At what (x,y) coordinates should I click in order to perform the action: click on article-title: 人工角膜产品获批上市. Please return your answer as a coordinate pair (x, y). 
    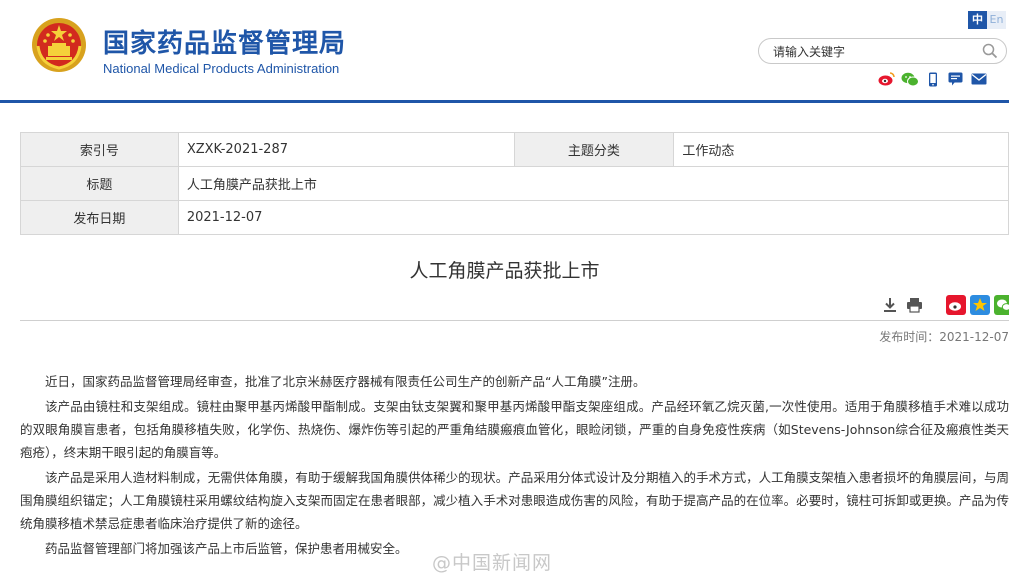
    Looking at the image, I should click on (504, 271).